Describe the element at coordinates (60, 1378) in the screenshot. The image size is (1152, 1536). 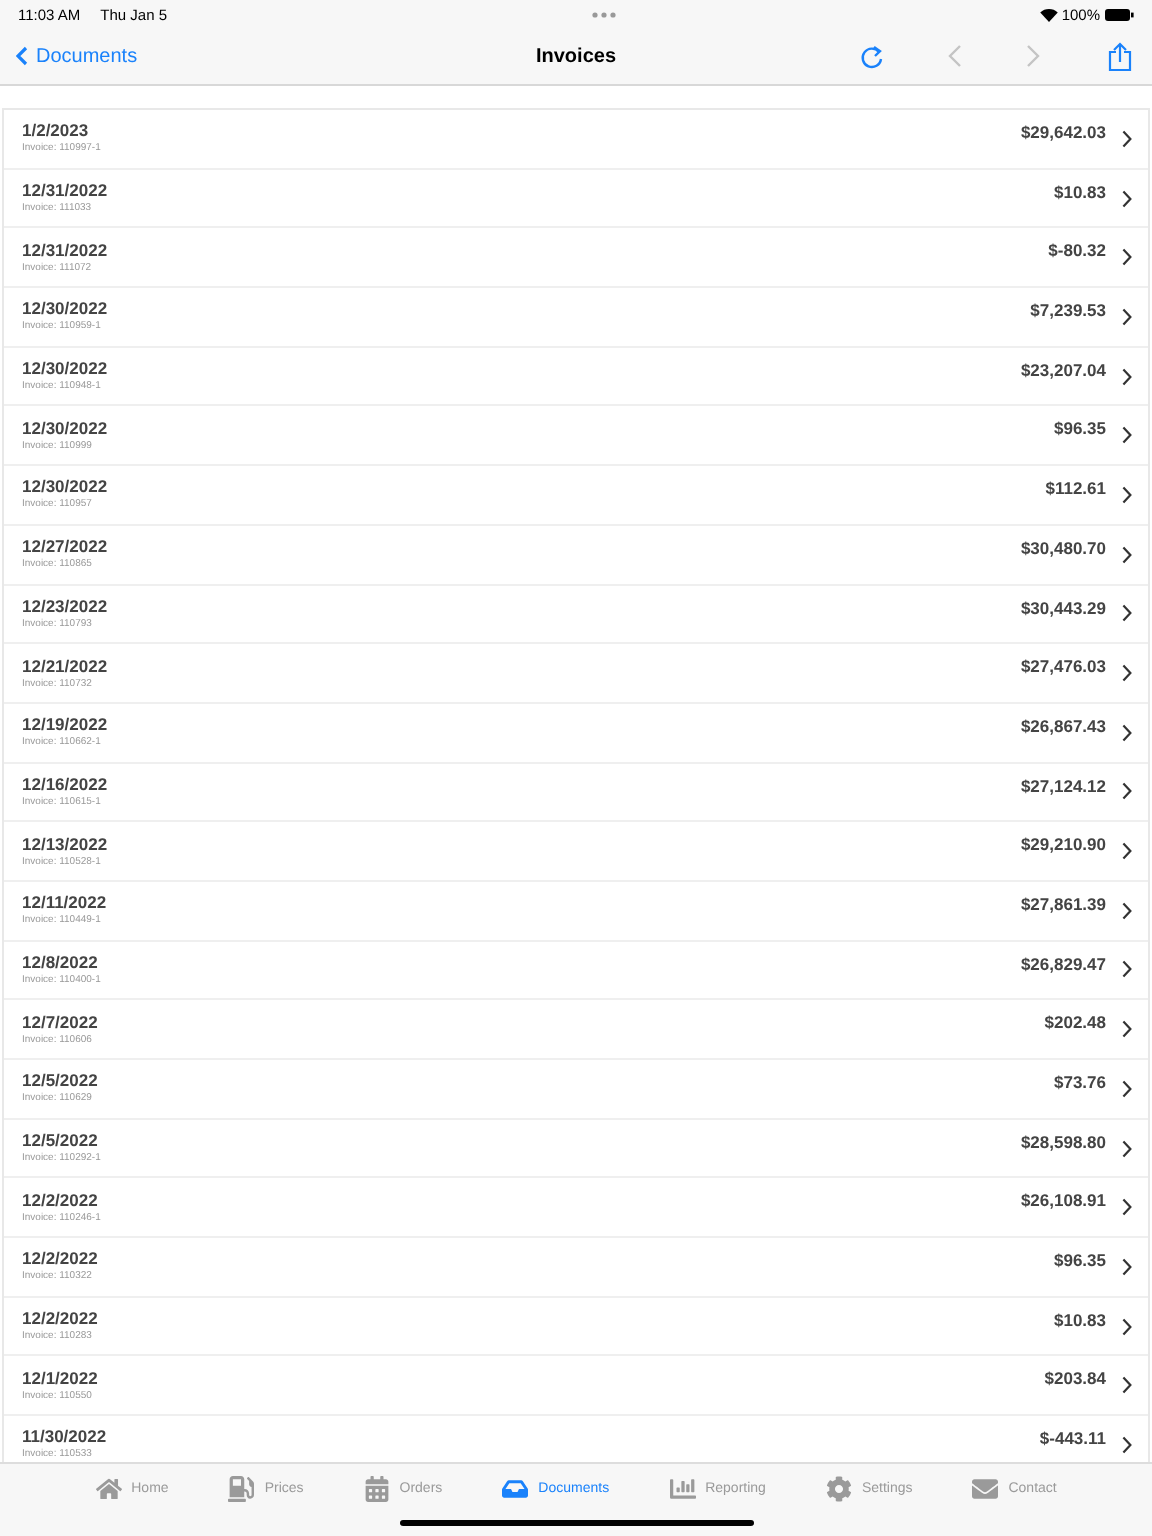
I see `invoice-date: 12/1/2022` at that location.